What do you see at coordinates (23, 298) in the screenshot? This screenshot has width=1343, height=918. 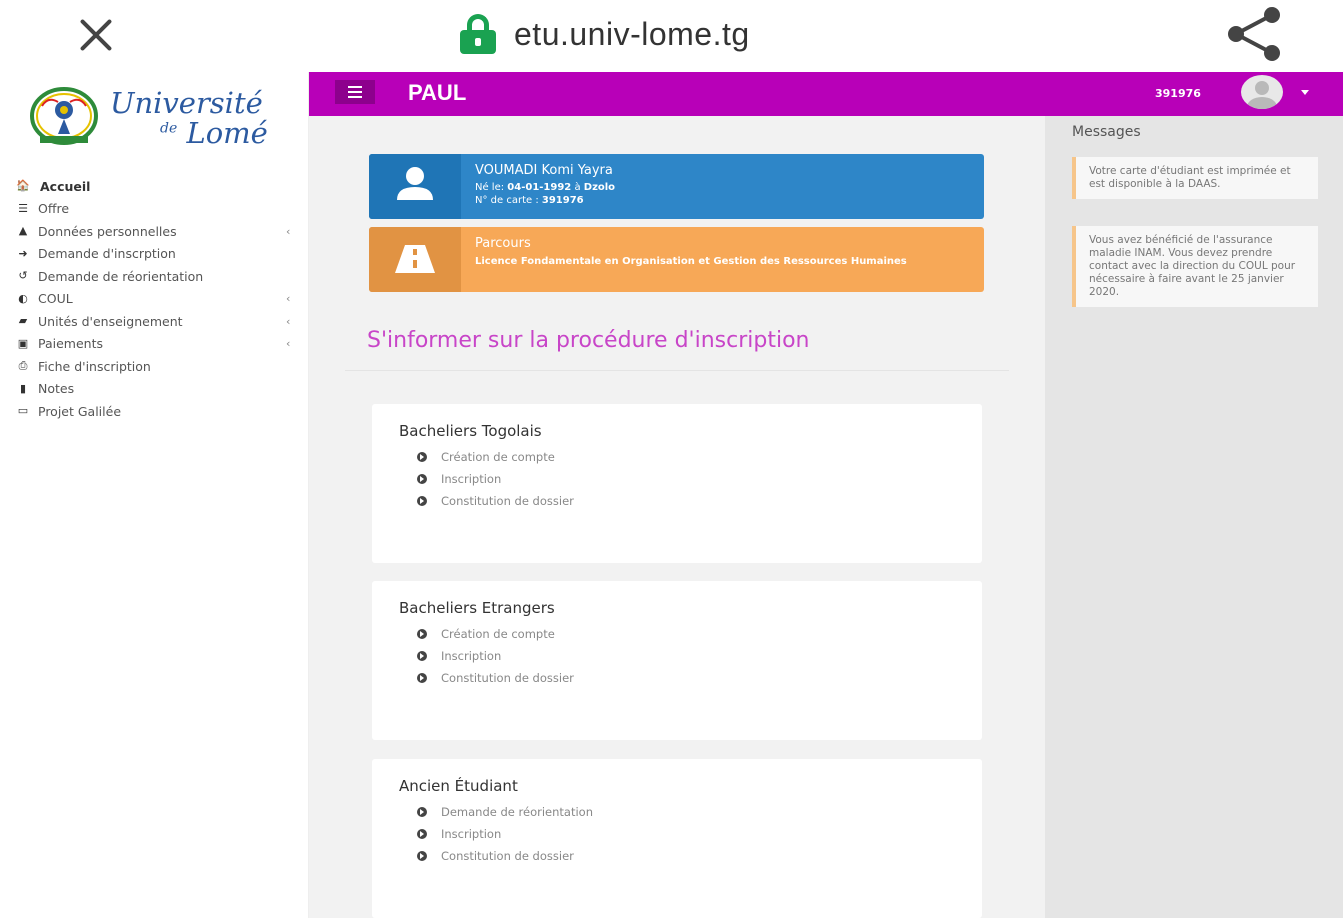 I see `shield-icon: ◐` at bounding box center [23, 298].